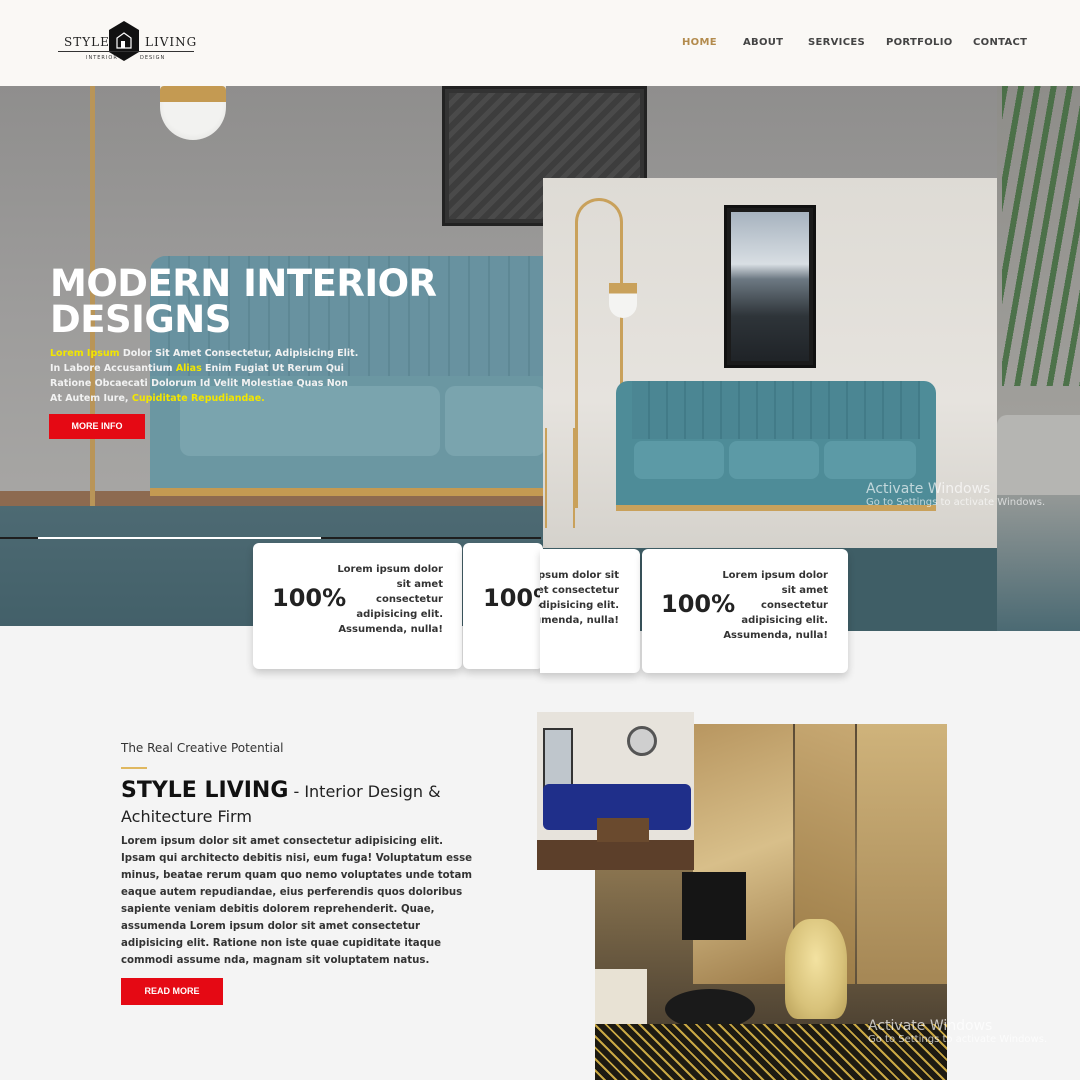 The width and height of the screenshot is (1080, 1080). What do you see at coordinates (202, 748) in the screenshot?
I see `about-eyebrow: The Real Creative Potential` at bounding box center [202, 748].